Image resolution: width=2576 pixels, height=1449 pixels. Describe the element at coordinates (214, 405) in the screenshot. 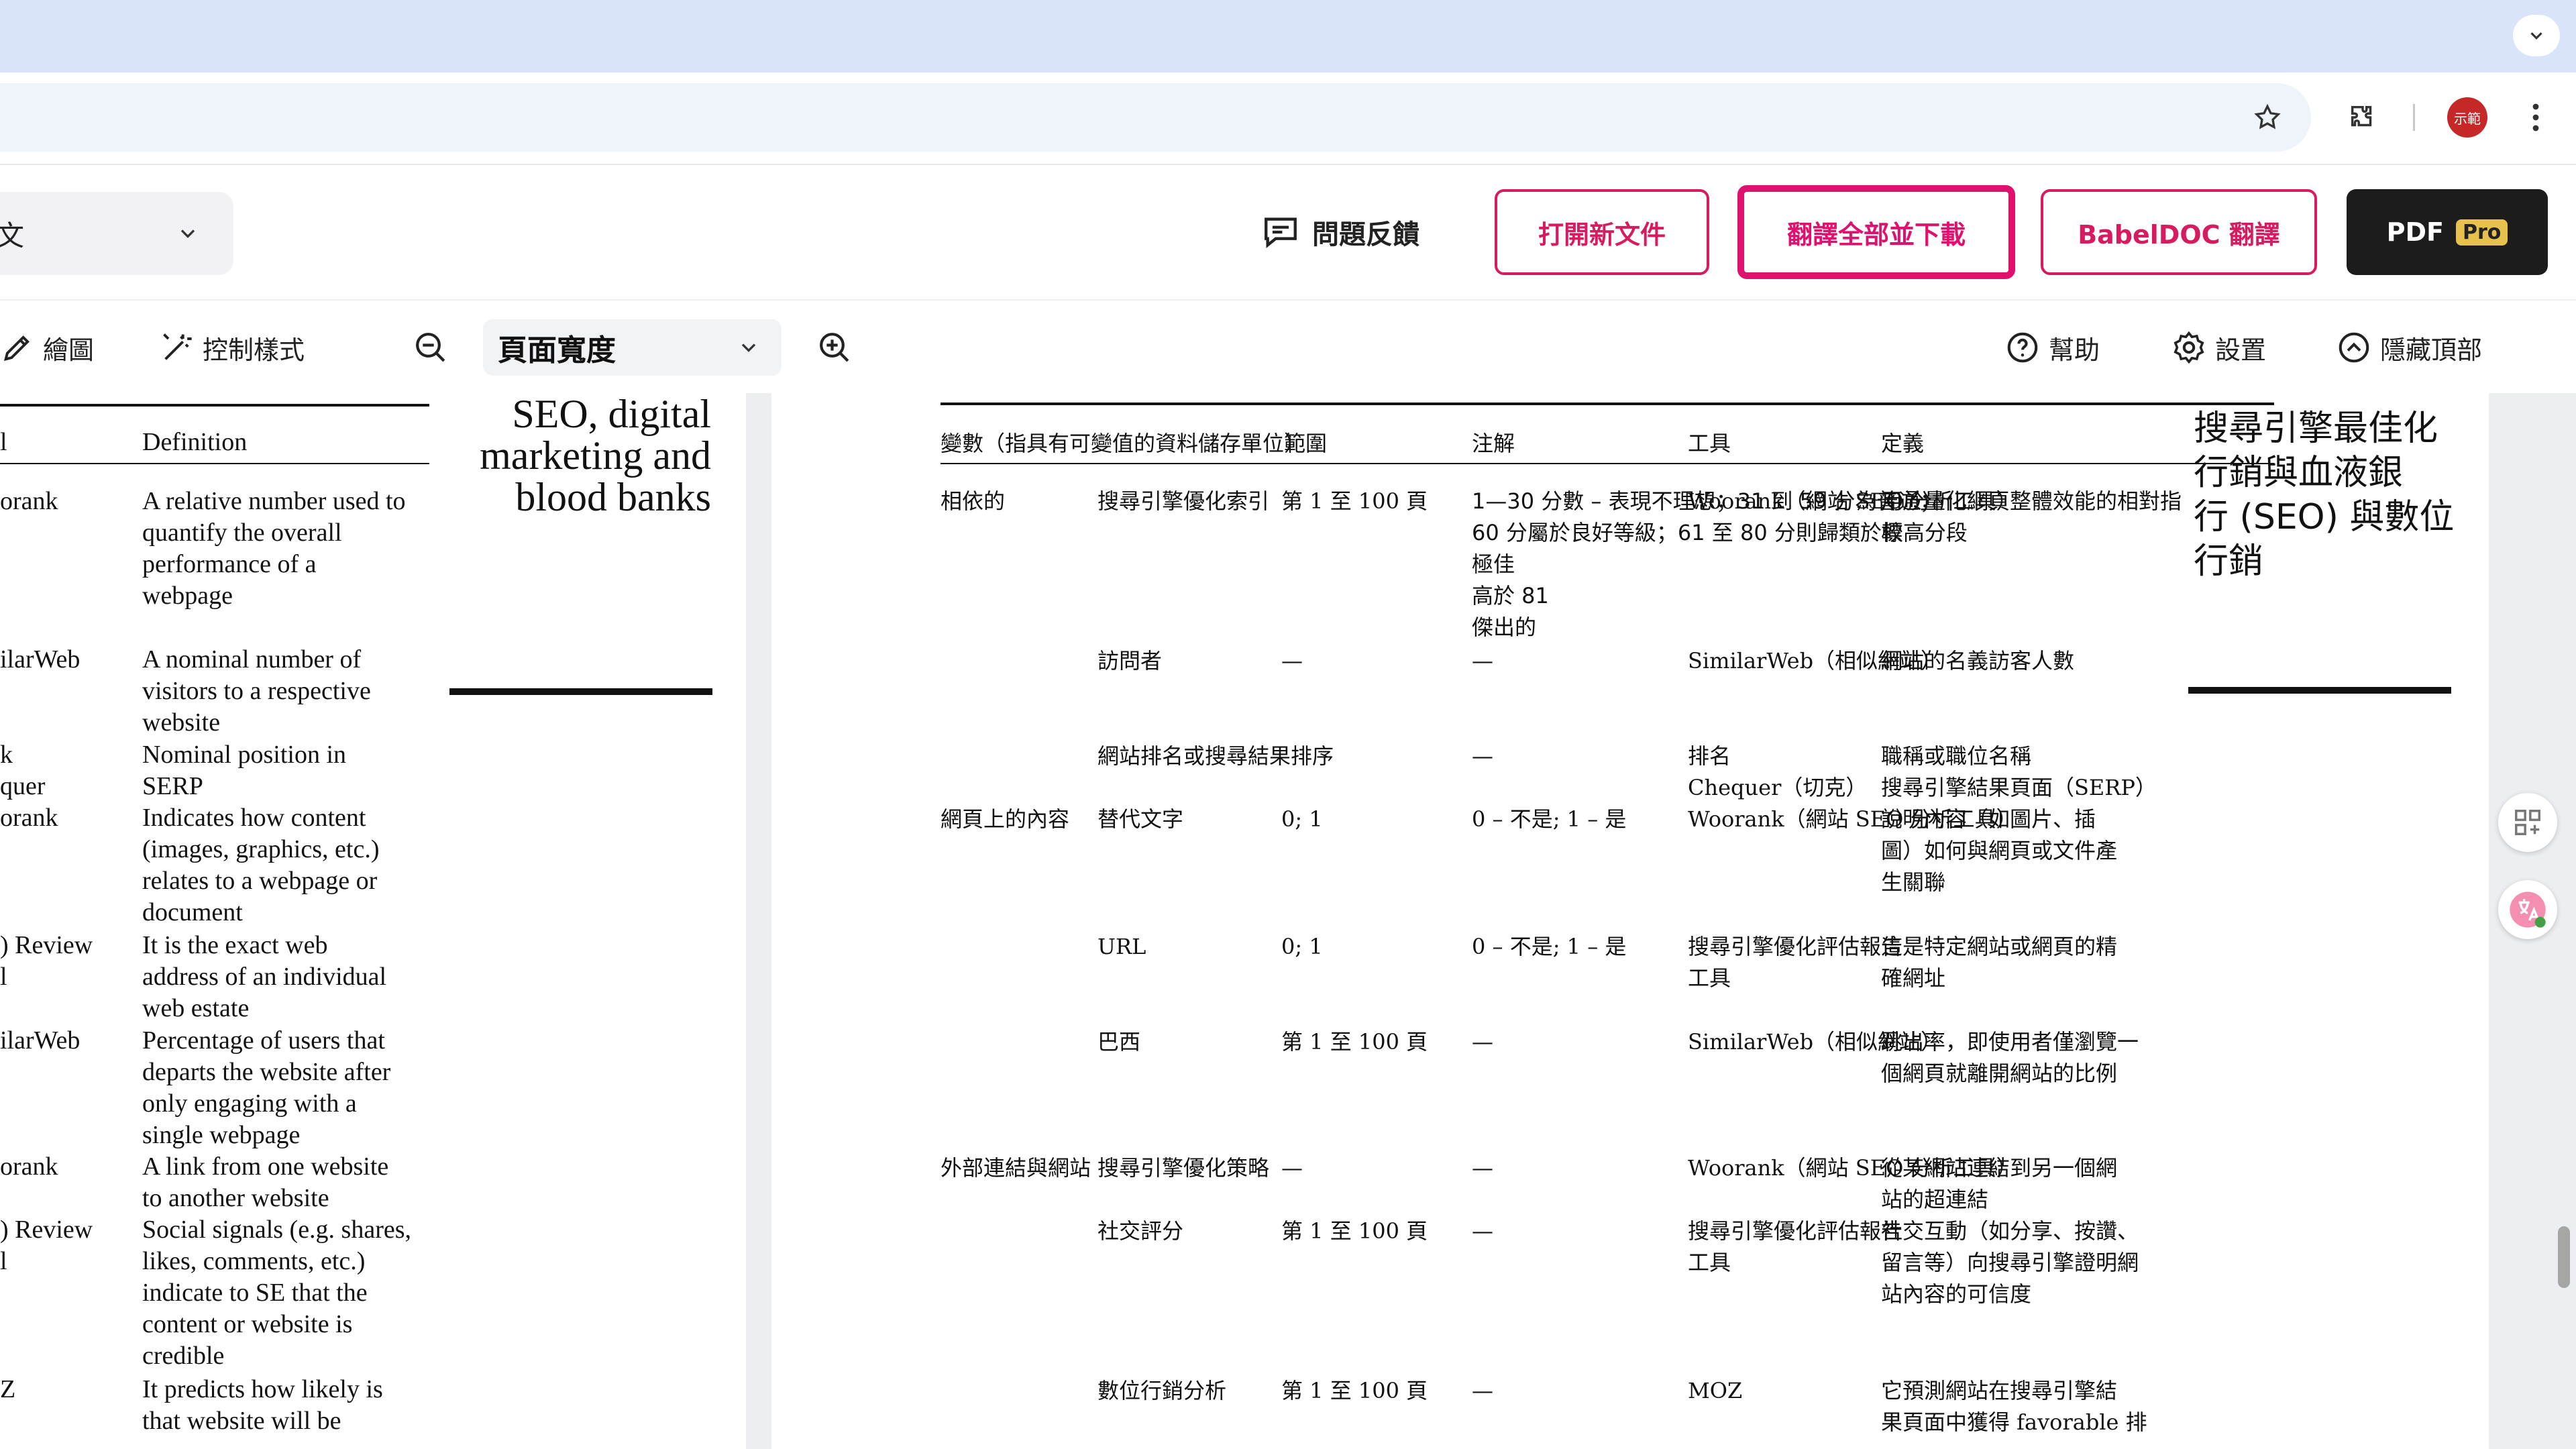

I see `table-top-rule` at that location.